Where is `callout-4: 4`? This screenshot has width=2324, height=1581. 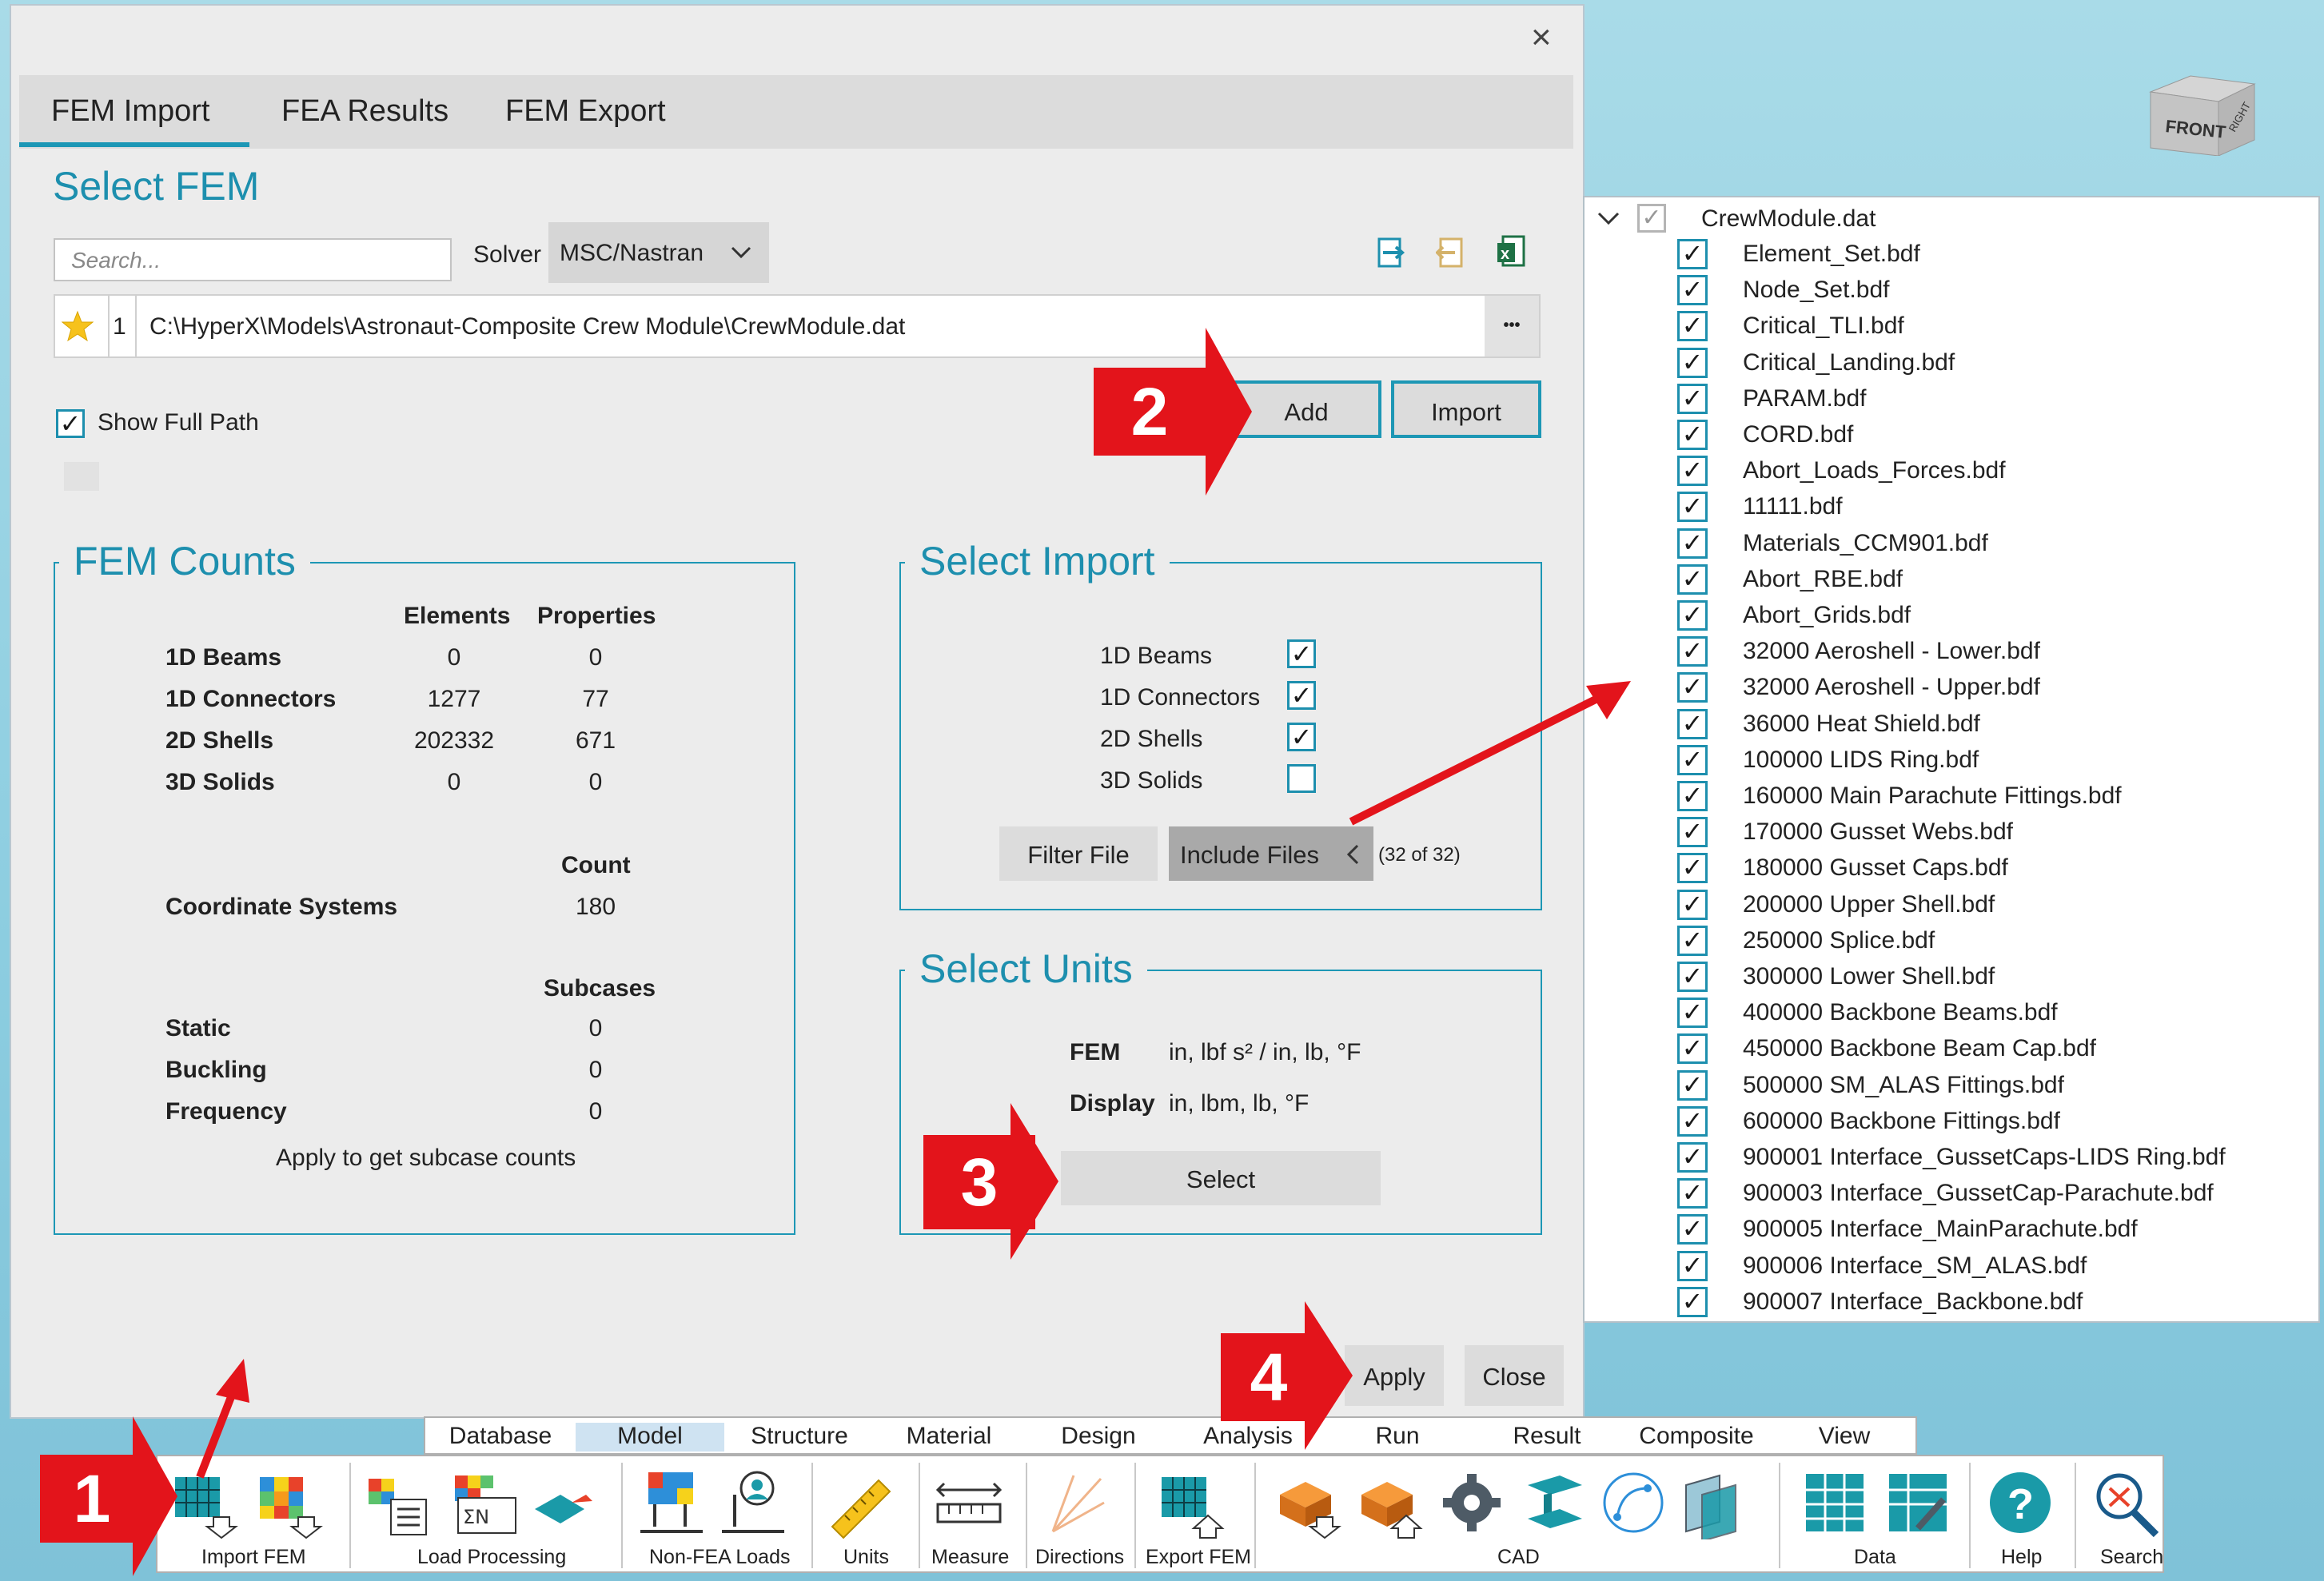
callout-4: 4 is located at coordinates (1269, 1377).